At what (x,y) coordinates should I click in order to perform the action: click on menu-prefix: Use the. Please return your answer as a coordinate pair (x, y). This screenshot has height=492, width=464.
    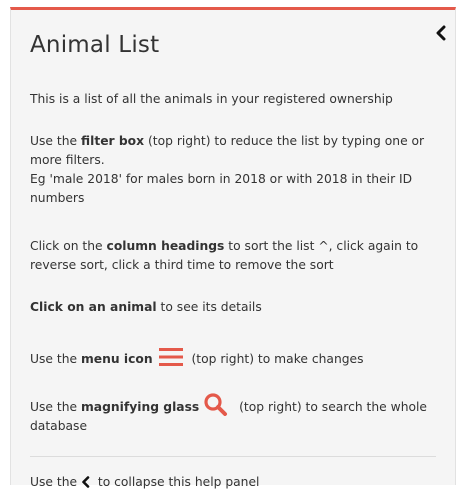
    Looking at the image, I should click on (55, 359).